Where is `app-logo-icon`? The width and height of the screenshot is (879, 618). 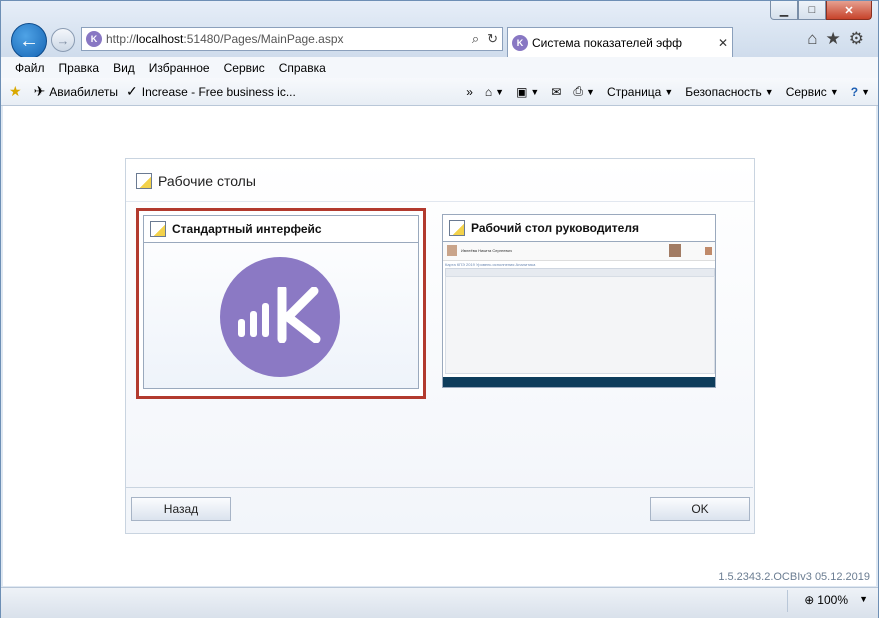 app-logo-icon is located at coordinates (280, 317).